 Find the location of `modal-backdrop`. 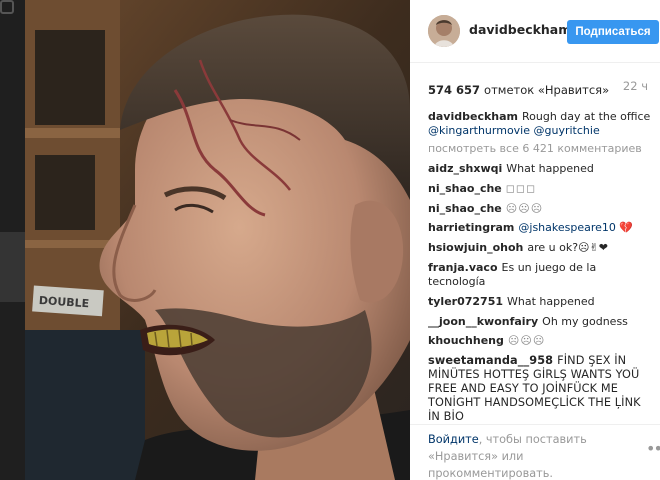

modal-backdrop is located at coordinates (12, 240).